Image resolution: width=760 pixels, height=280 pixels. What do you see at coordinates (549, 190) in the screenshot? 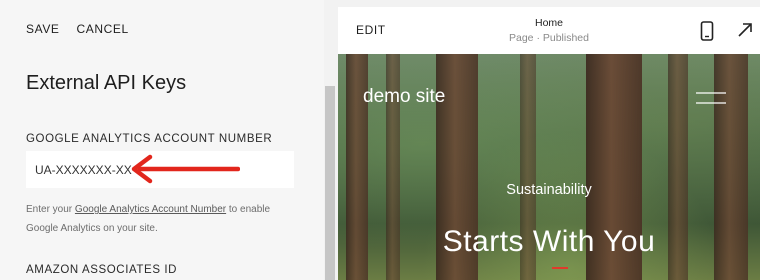
I see `hero-subtitle: Sustainability` at bounding box center [549, 190].